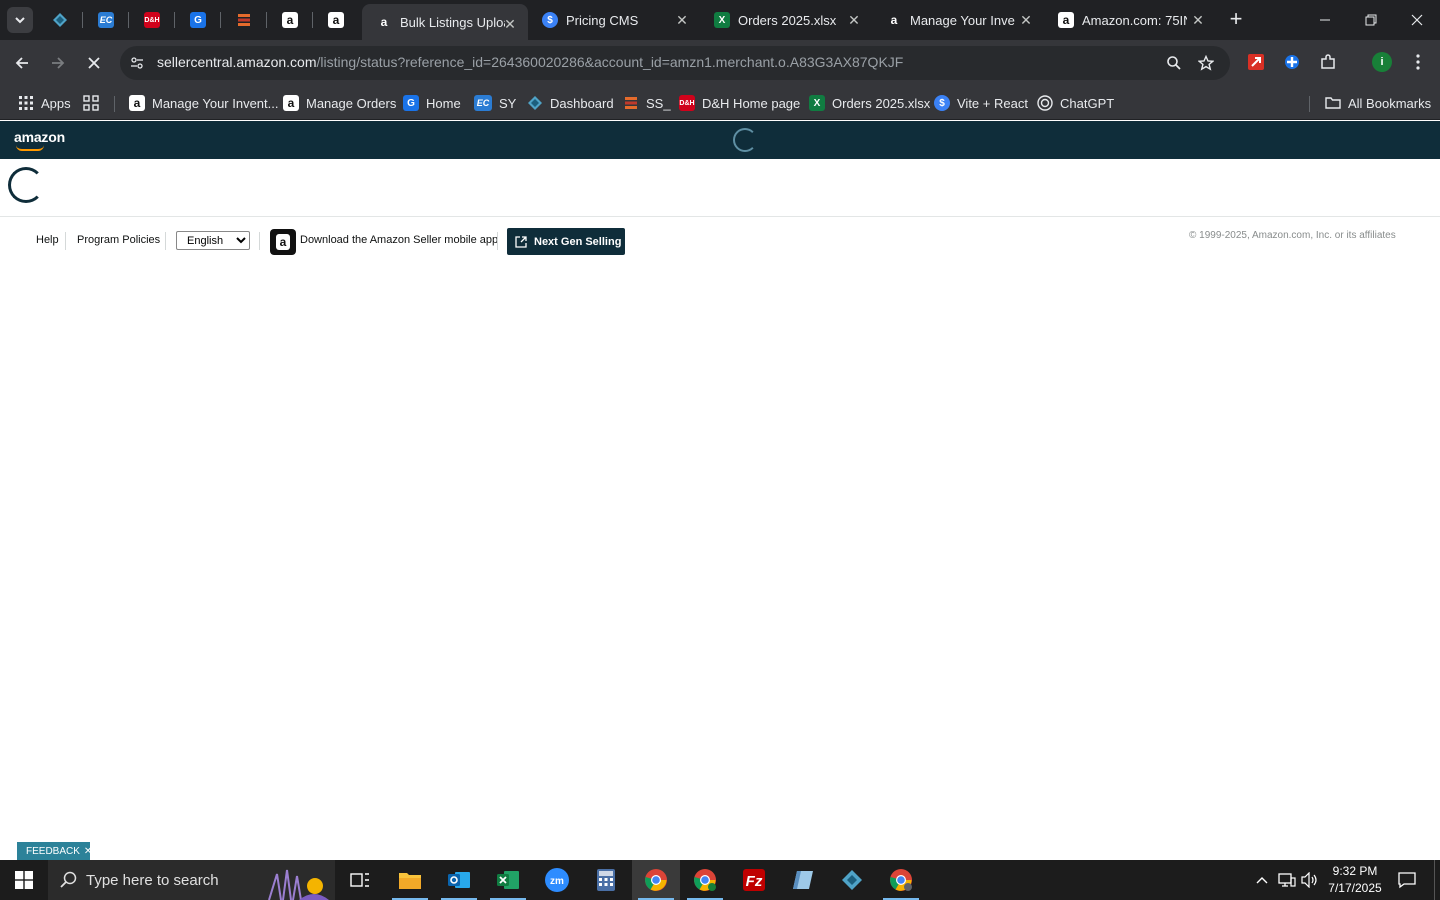 The width and height of the screenshot is (1440, 900). I want to click on bookmark-apps: Apps, so click(44, 103).